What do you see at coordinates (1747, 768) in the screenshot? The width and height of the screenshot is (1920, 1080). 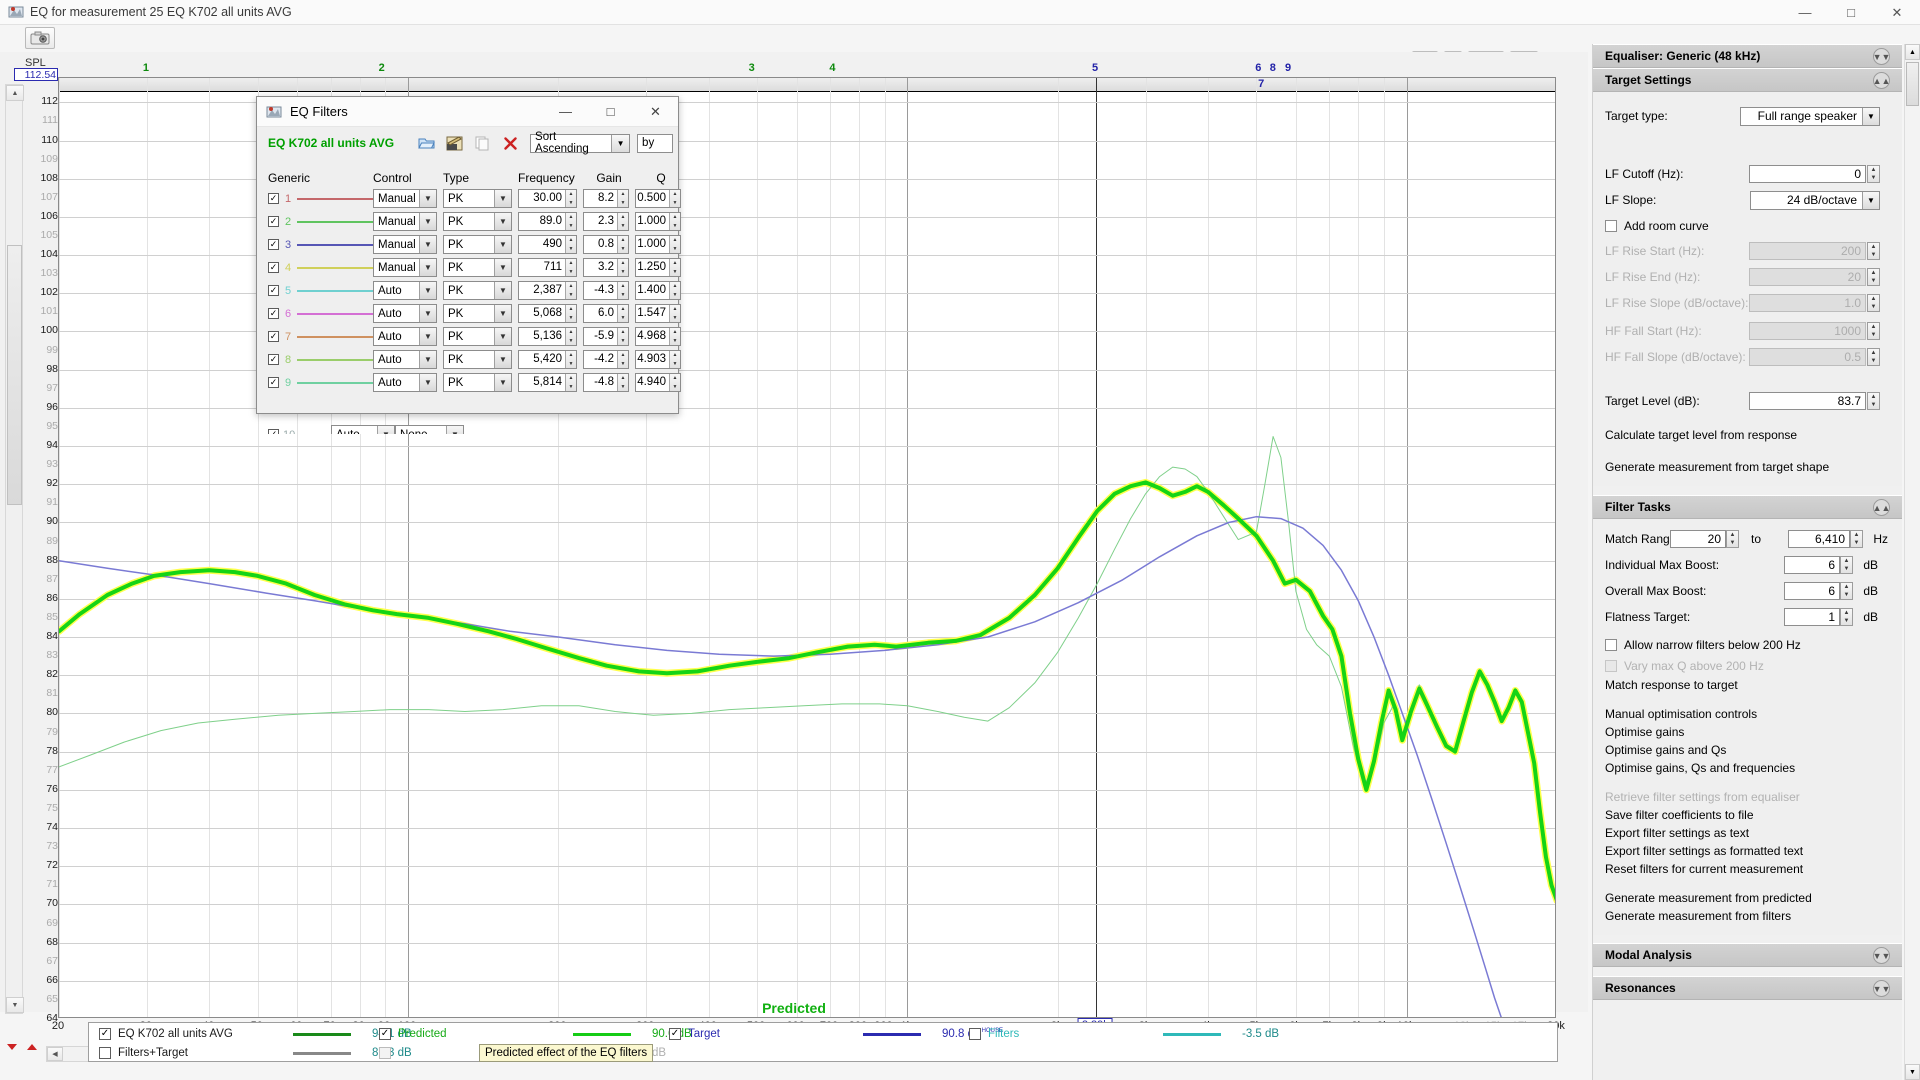 I see `filter-task-link: Optimise gains, Qs and frequencies` at bounding box center [1747, 768].